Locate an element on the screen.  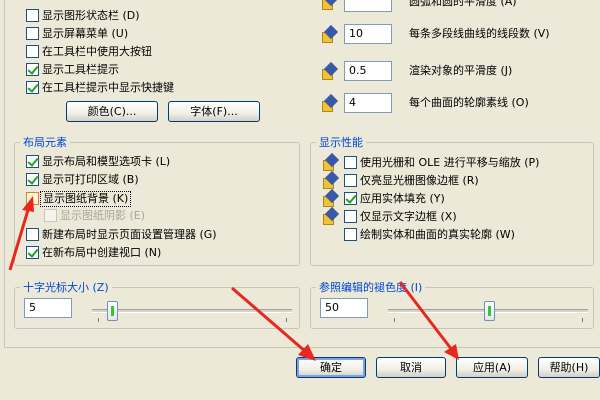
shortcut-tooltips-label: 在工具栏提示中显示快捷键 is located at coordinates (108, 87).